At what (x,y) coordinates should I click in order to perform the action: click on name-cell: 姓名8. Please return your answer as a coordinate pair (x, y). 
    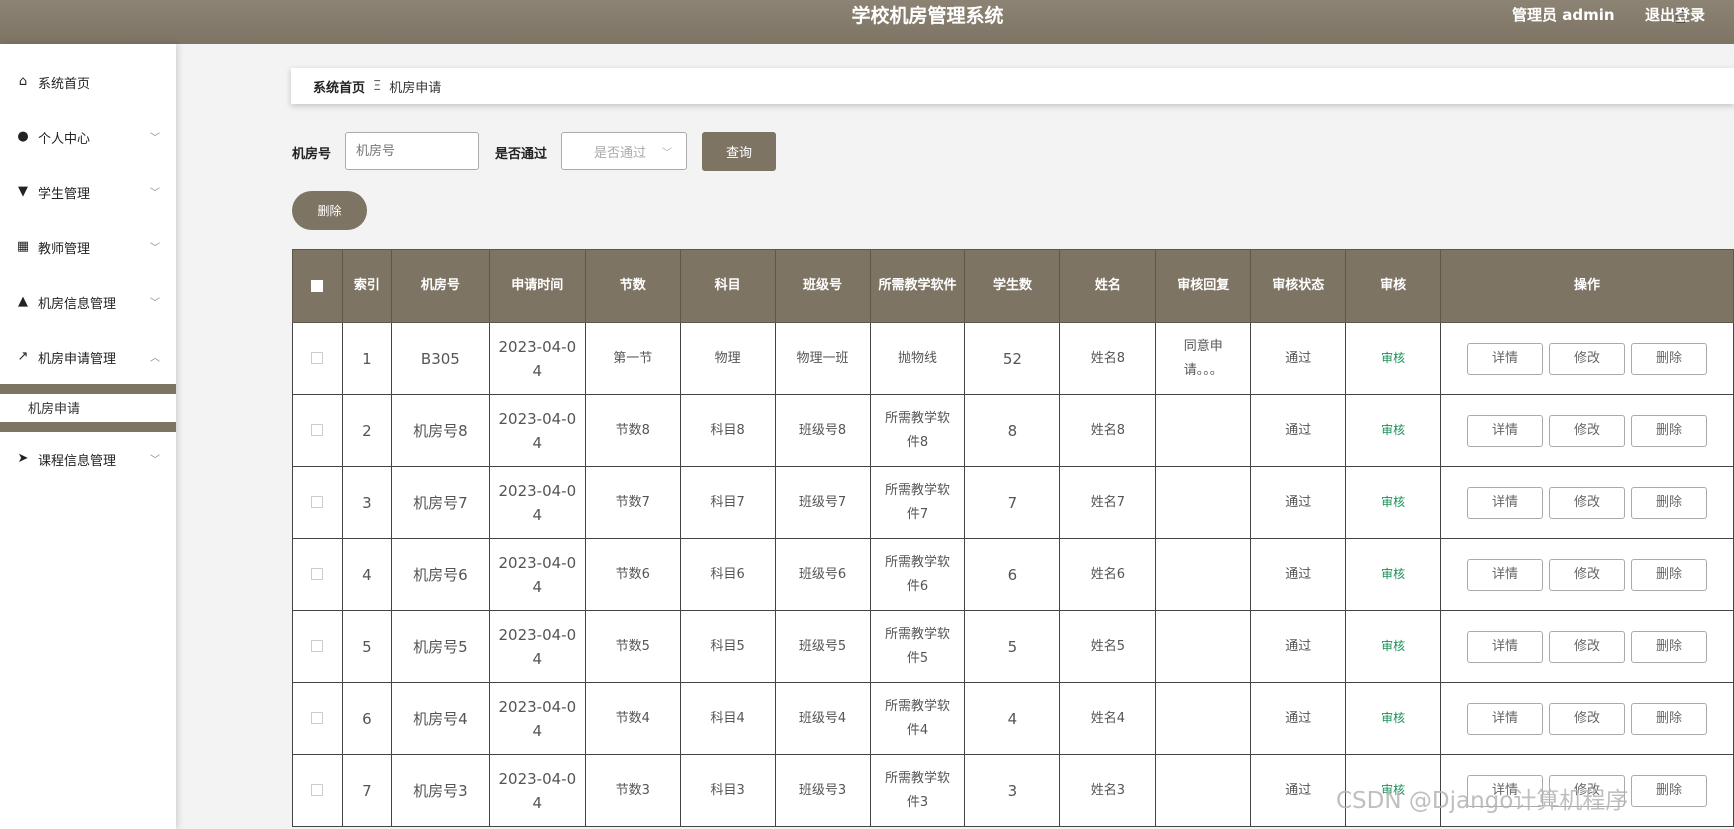
    Looking at the image, I should click on (1108, 430).